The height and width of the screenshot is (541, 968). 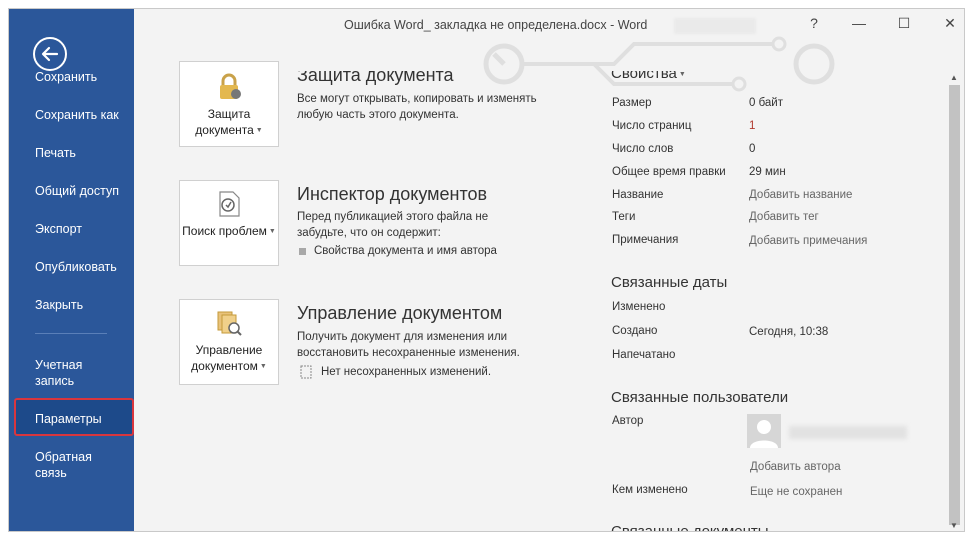 I want to click on manage-document-button: Управление документом ▼, so click(x=229, y=342).